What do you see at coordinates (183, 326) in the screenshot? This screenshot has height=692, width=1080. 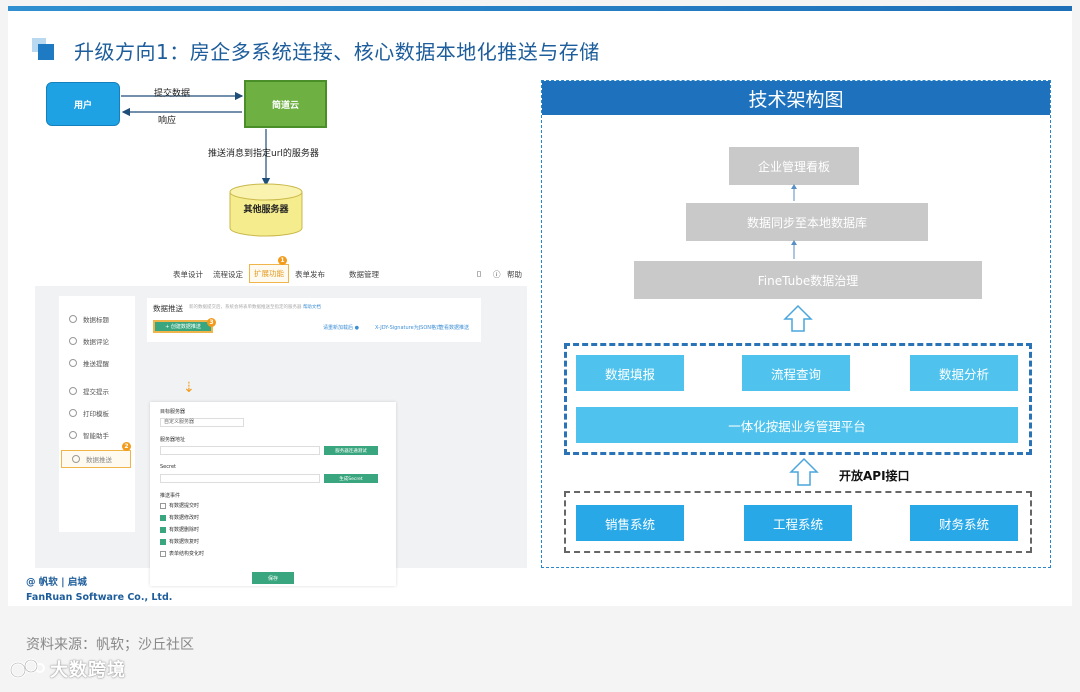 I see `create-push-button: + 创建数据推送` at bounding box center [183, 326].